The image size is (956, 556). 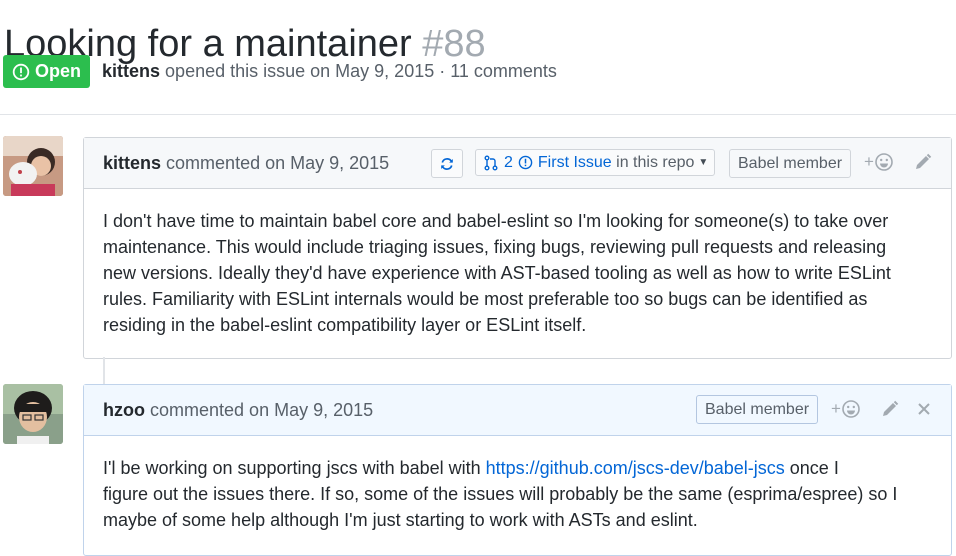 What do you see at coordinates (132, 163) in the screenshot?
I see `comment-author: kittens` at bounding box center [132, 163].